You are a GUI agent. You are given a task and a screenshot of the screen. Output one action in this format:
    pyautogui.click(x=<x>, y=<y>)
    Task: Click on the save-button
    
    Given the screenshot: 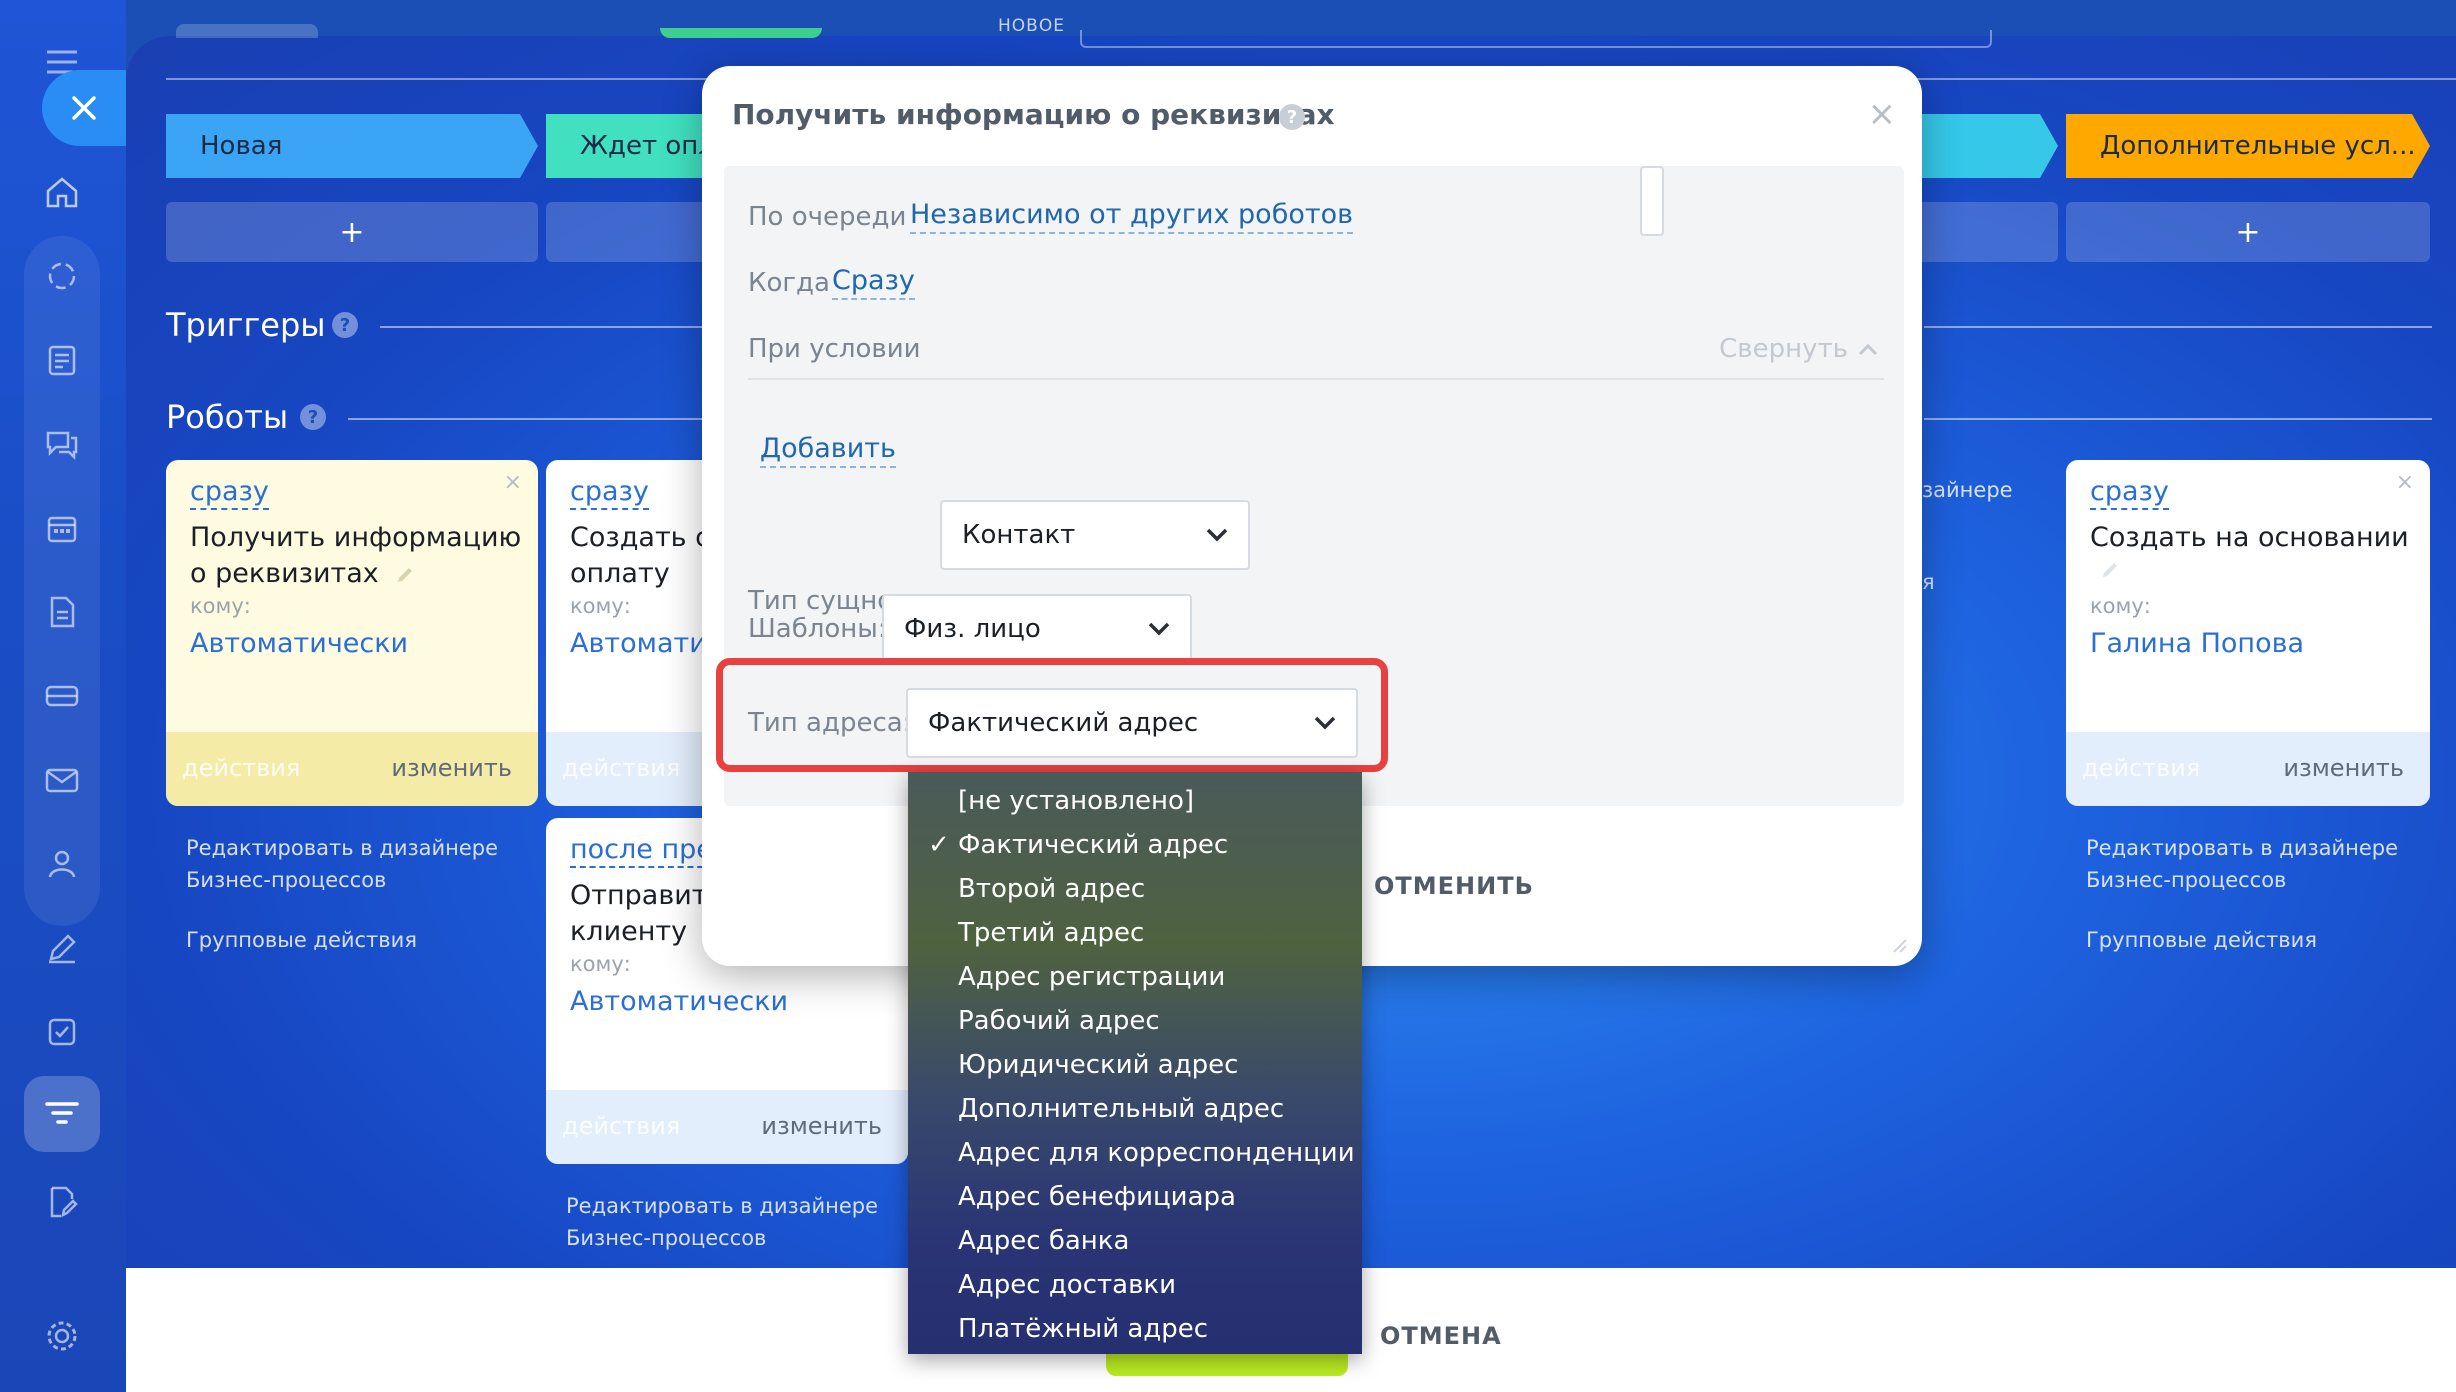 What is the action you would take?
    pyautogui.click(x=1227, y=1365)
    